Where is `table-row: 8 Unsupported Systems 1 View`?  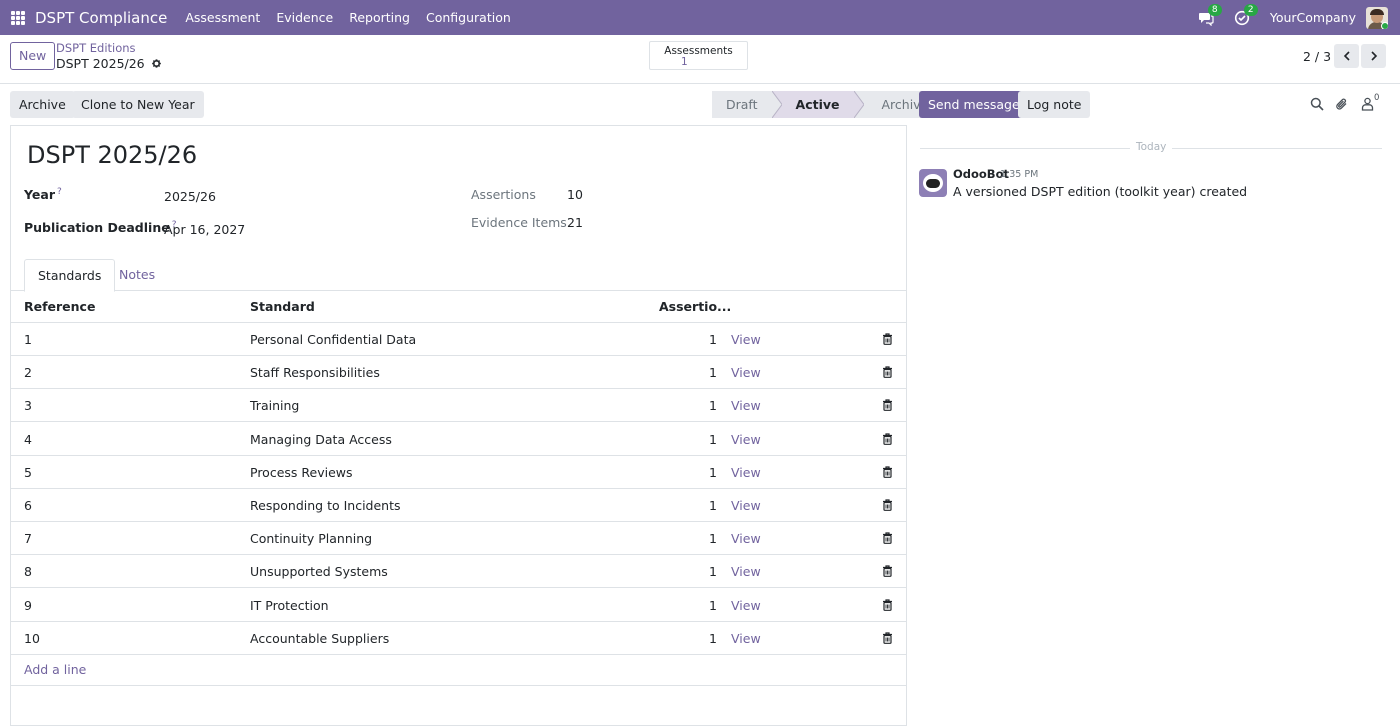
table-row: 8 Unsupported Systems 1 View is located at coordinates (458, 572).